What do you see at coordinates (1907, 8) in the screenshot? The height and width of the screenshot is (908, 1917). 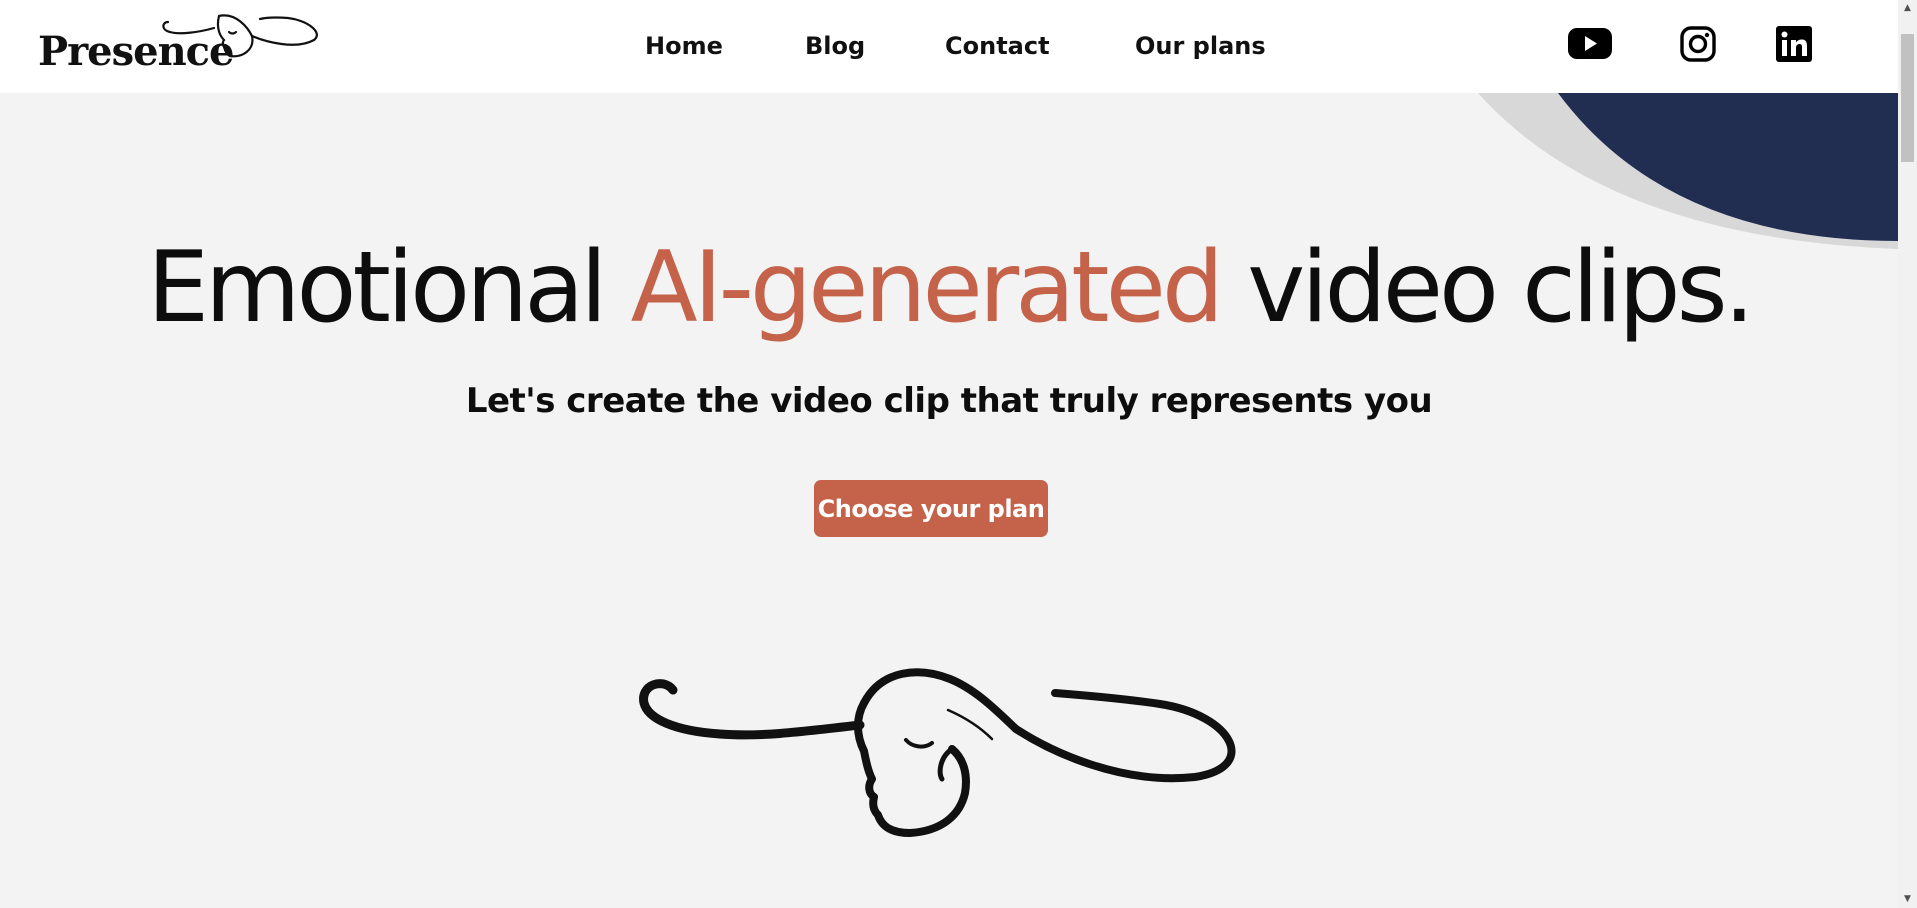 I see `scroll-up-arrow-icon: ▲` at bounding box center [1907, 8].